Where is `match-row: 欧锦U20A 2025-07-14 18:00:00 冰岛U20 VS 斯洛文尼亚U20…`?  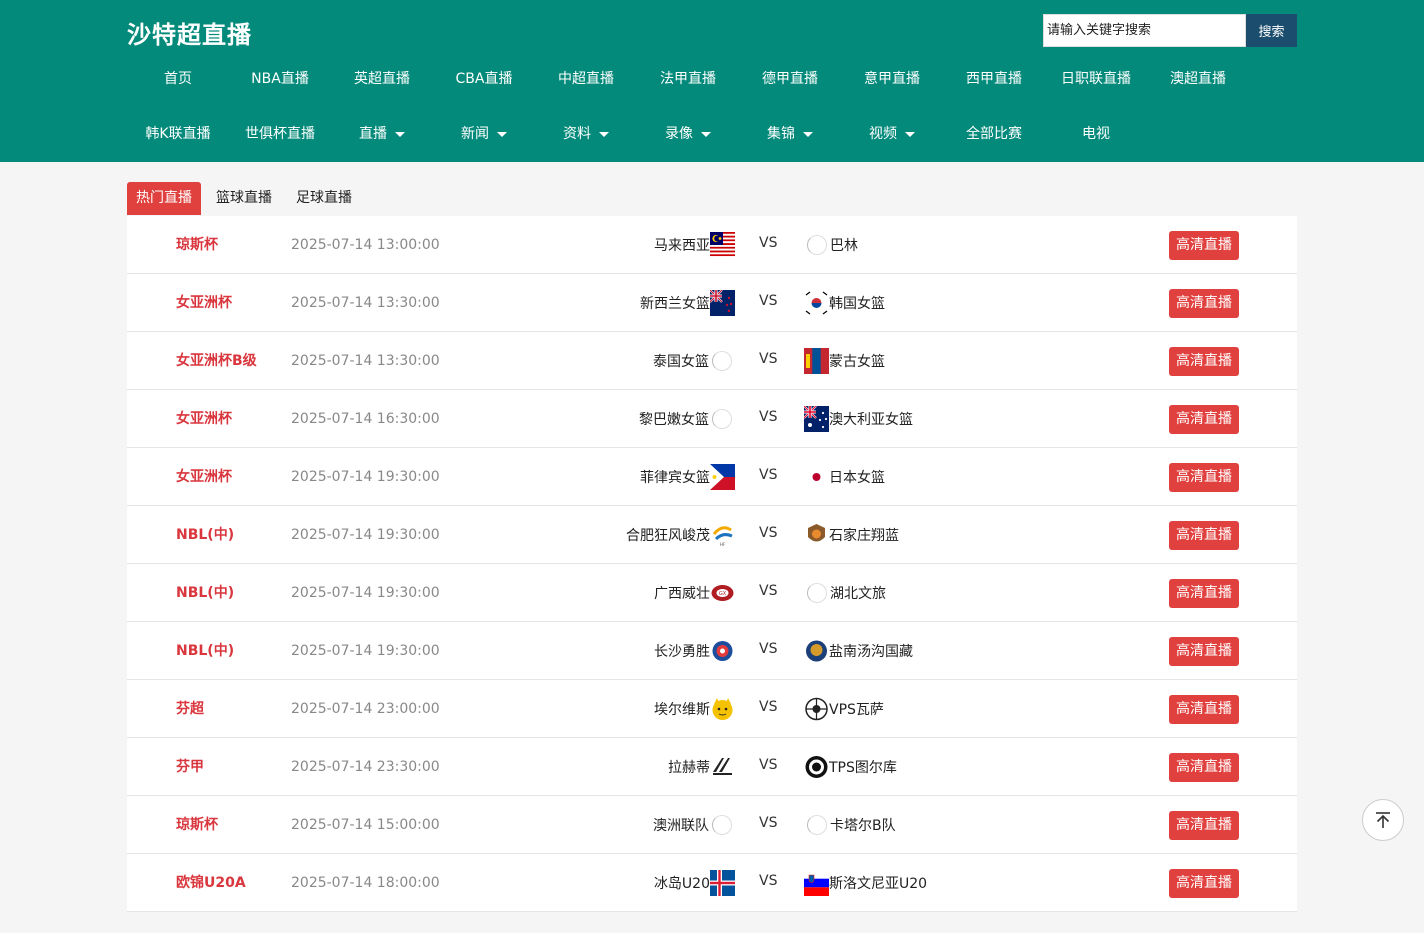 match-row: 欧锦U20A 2025-07-14 18:00:00 冰岛U20 VS 斯洛文尼亚U20… is located at coordinates (712, 883).